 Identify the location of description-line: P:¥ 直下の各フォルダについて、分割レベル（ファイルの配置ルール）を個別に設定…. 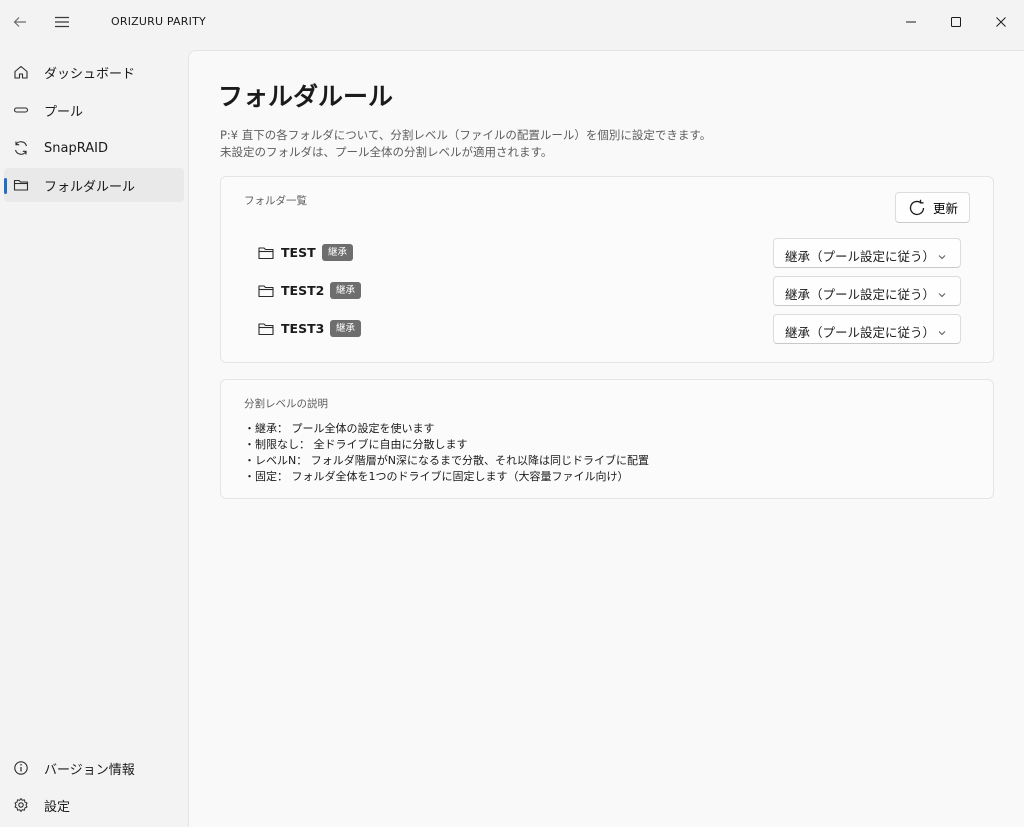
(466, 135).